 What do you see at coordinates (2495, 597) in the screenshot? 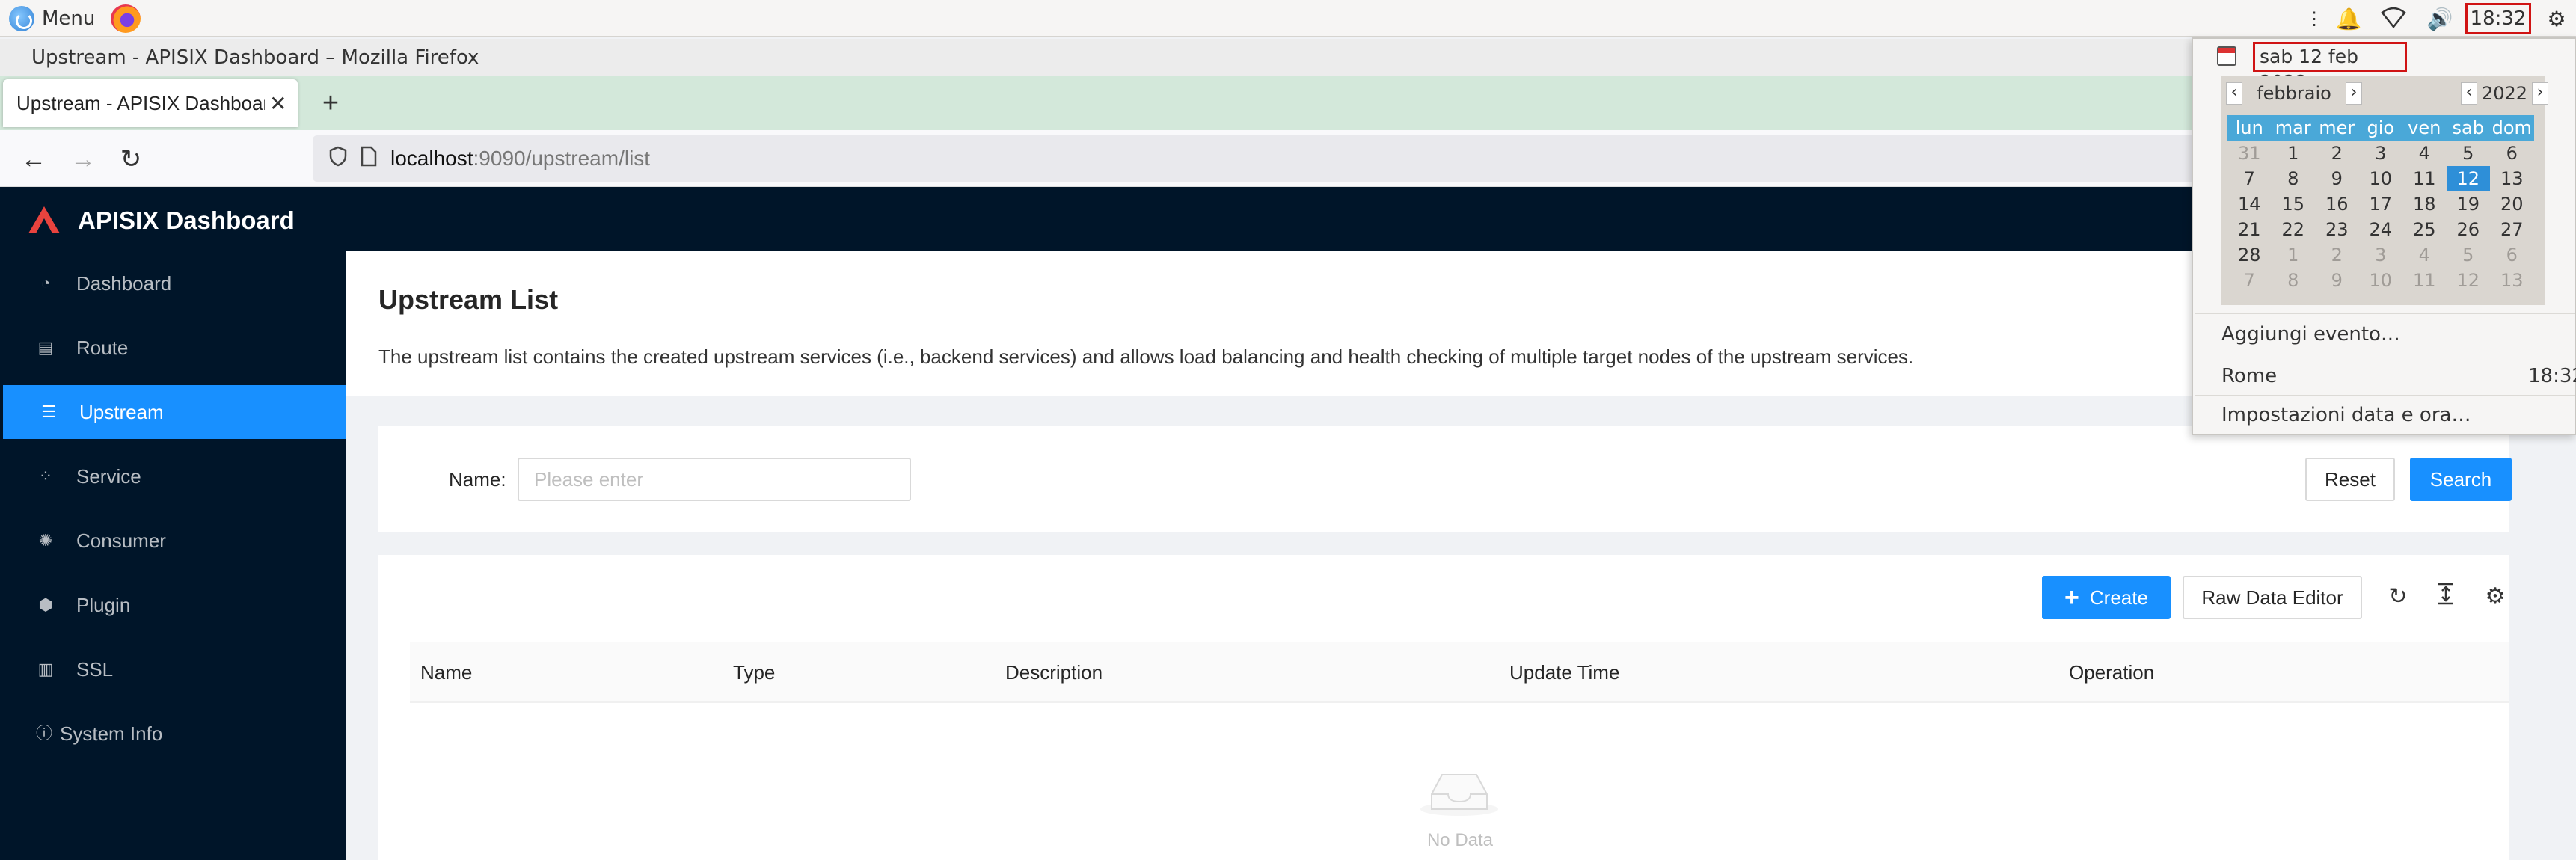
I see `settings-icon: ⚙` at bounding box center [2495, 597].